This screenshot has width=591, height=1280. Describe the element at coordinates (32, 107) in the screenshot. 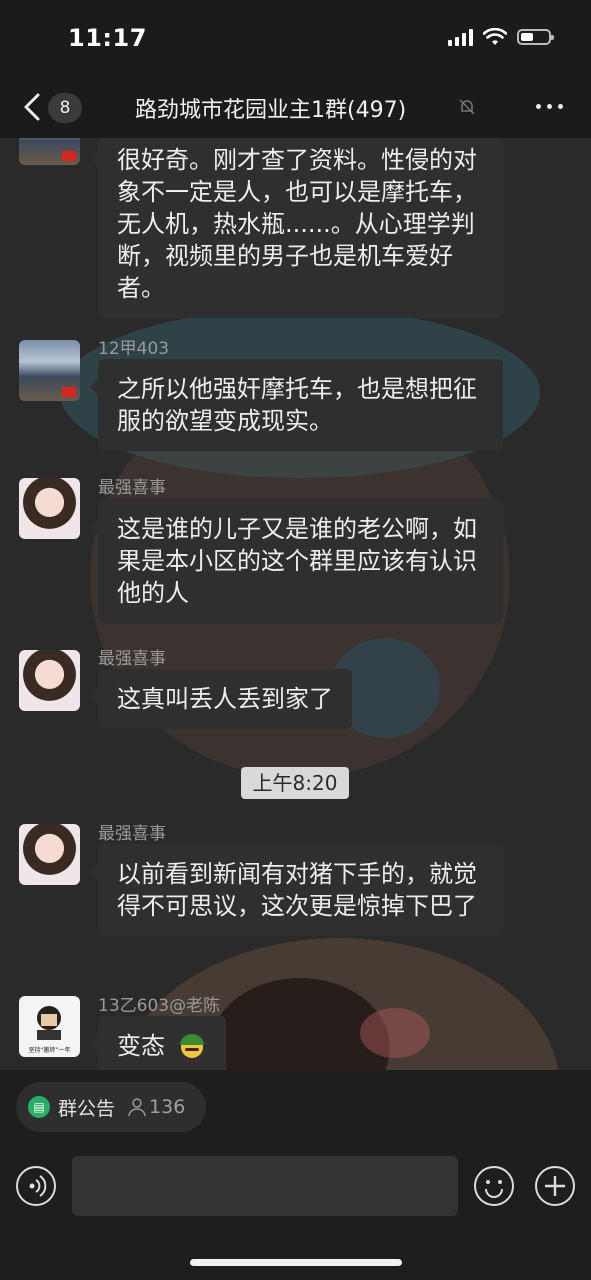

I see `chevron-left-icon` at that location.